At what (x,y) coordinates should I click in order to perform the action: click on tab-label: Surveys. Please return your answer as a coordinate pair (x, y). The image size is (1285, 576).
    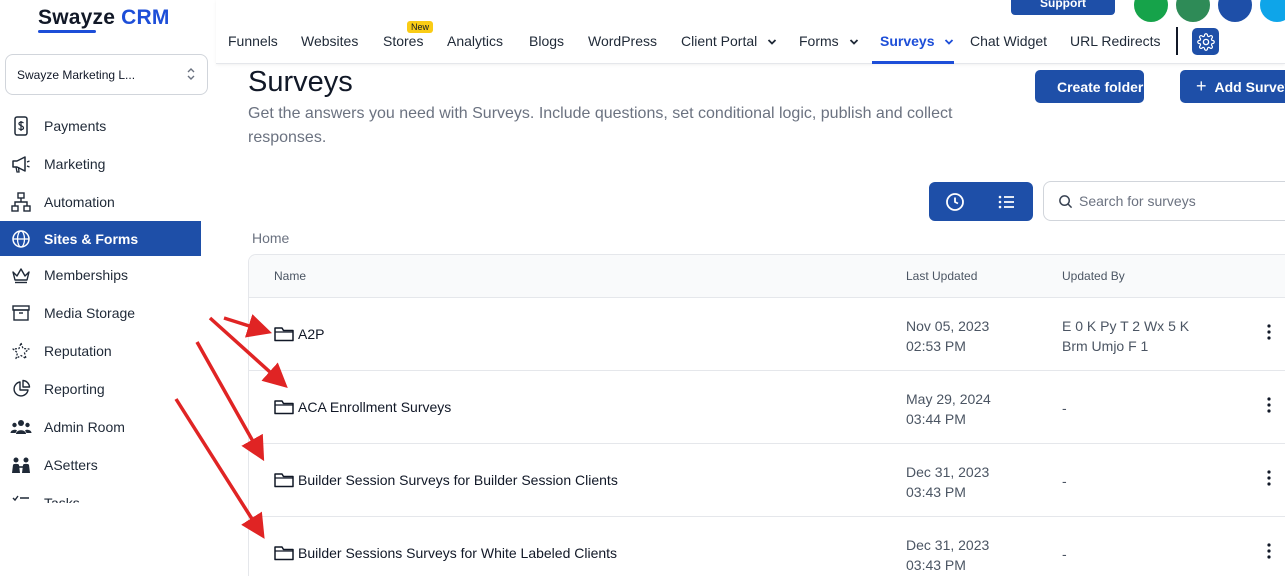
    Looking at the image, I should click on (907, 41).